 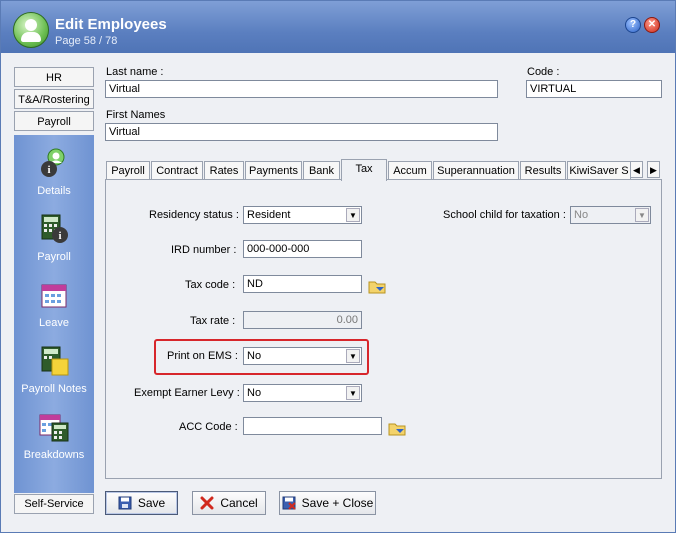 What do you see at coordinates (543, 170) in the screenshot?
I see `tab-results: Results` at bounding box center [543, 170].